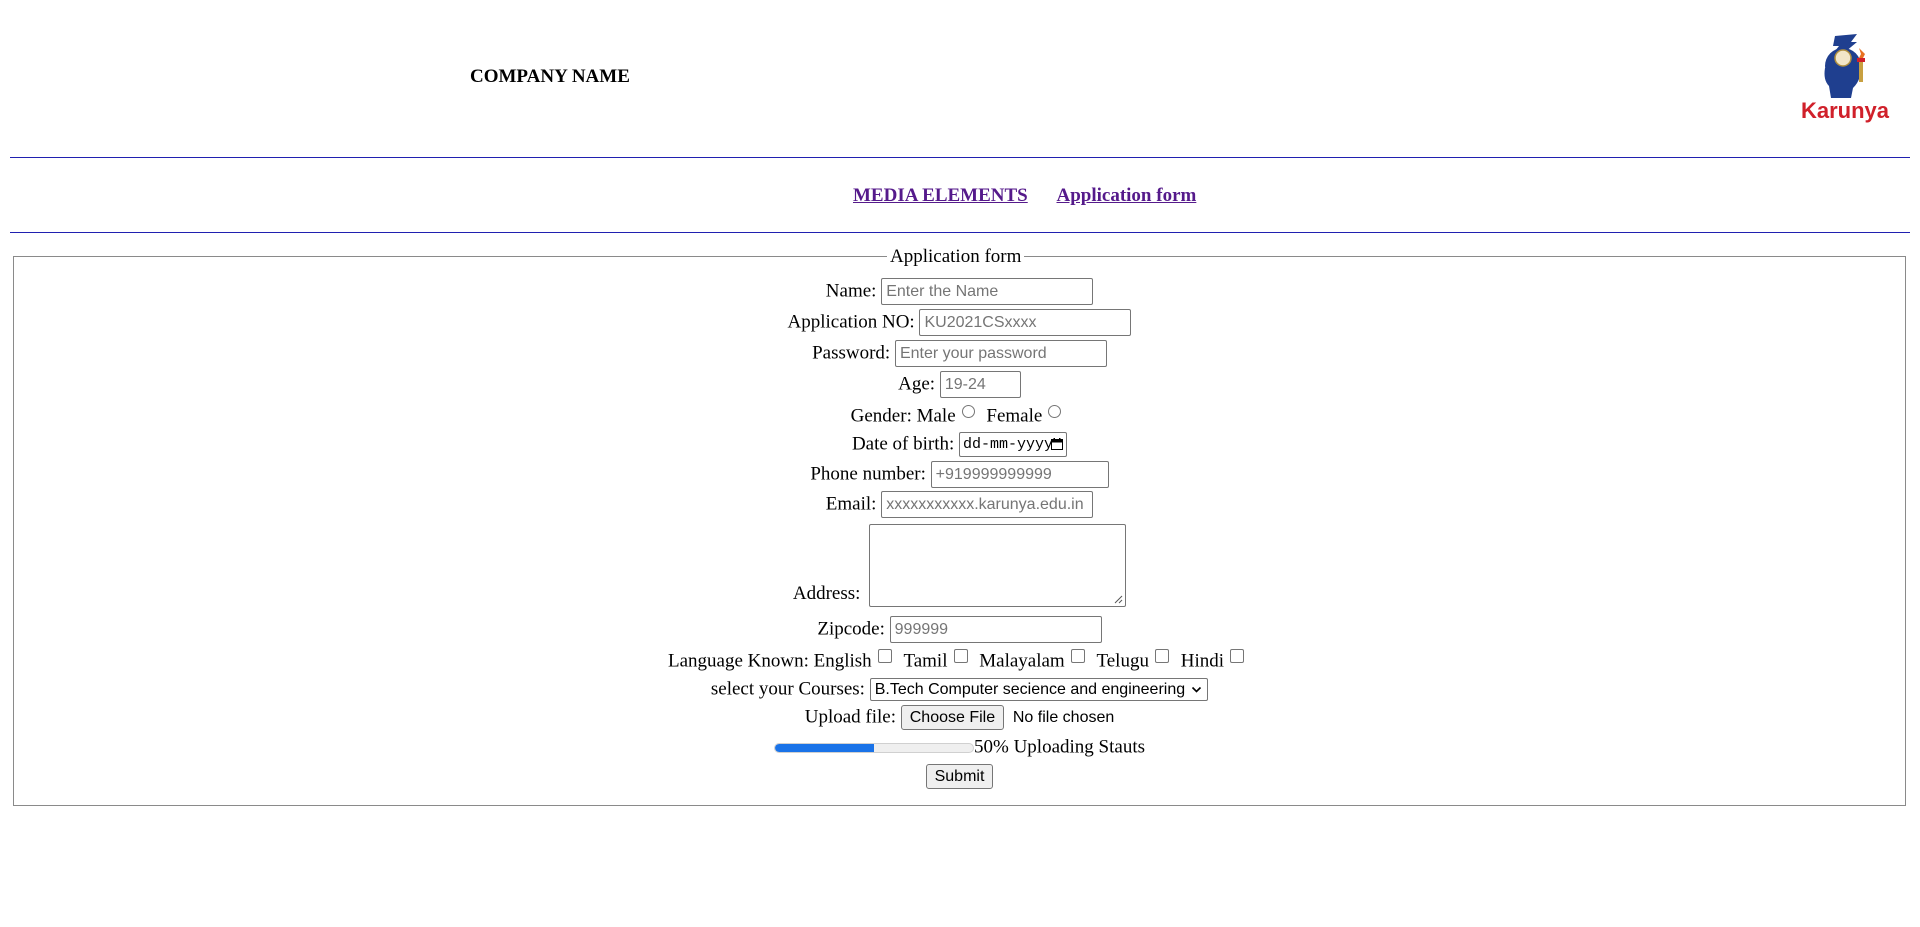 The height and width of the screenshot is (927, 1920). What do you see at coordinates (881, 416) in the screenshot?
I see `gender-label: Gender:` at bounding box center [881, 416].